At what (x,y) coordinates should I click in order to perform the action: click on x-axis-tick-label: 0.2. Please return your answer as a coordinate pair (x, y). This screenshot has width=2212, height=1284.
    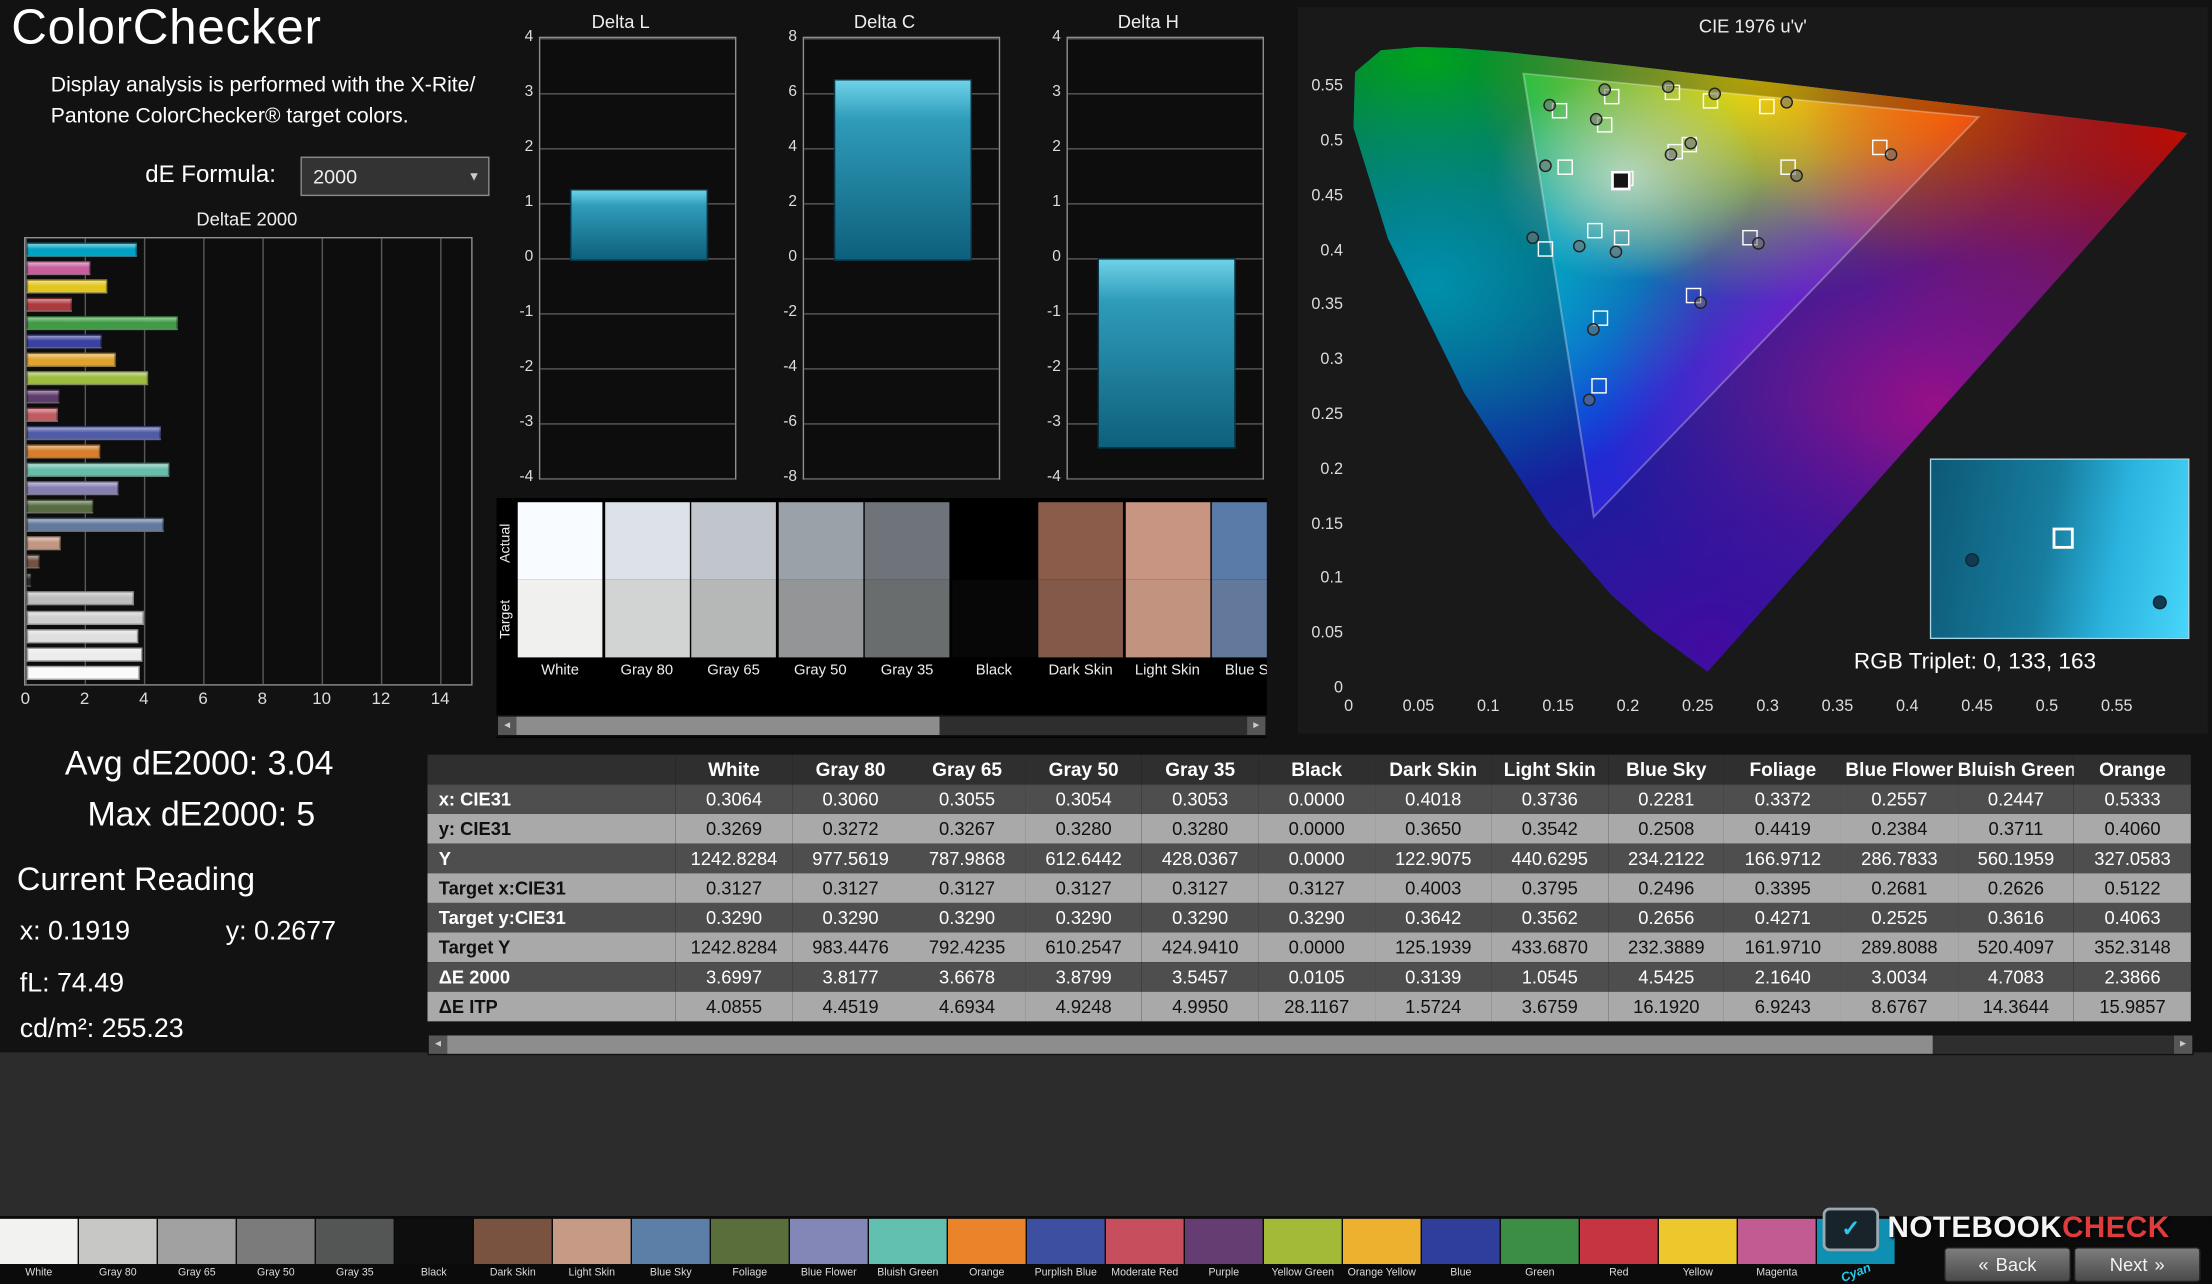
    Looking at the image, I should click on (1628, 707).